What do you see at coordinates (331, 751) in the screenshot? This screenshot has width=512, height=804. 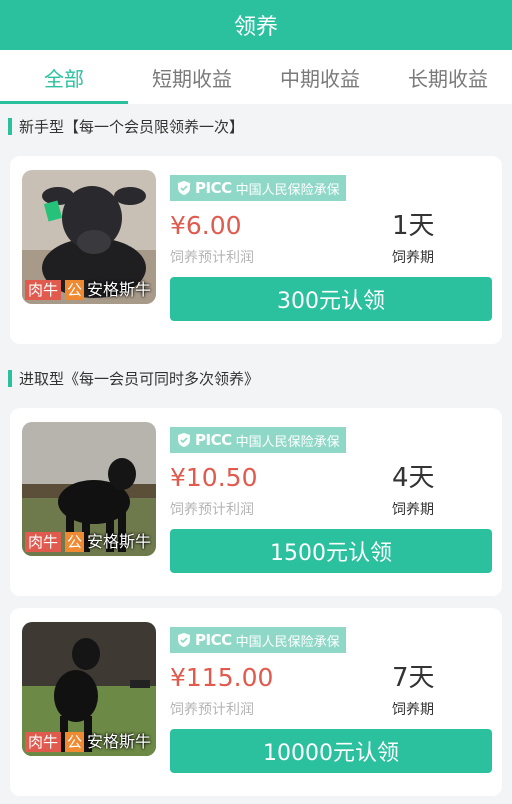 I see `claim-button: 10000元认领` at bounding box center [331, 751].